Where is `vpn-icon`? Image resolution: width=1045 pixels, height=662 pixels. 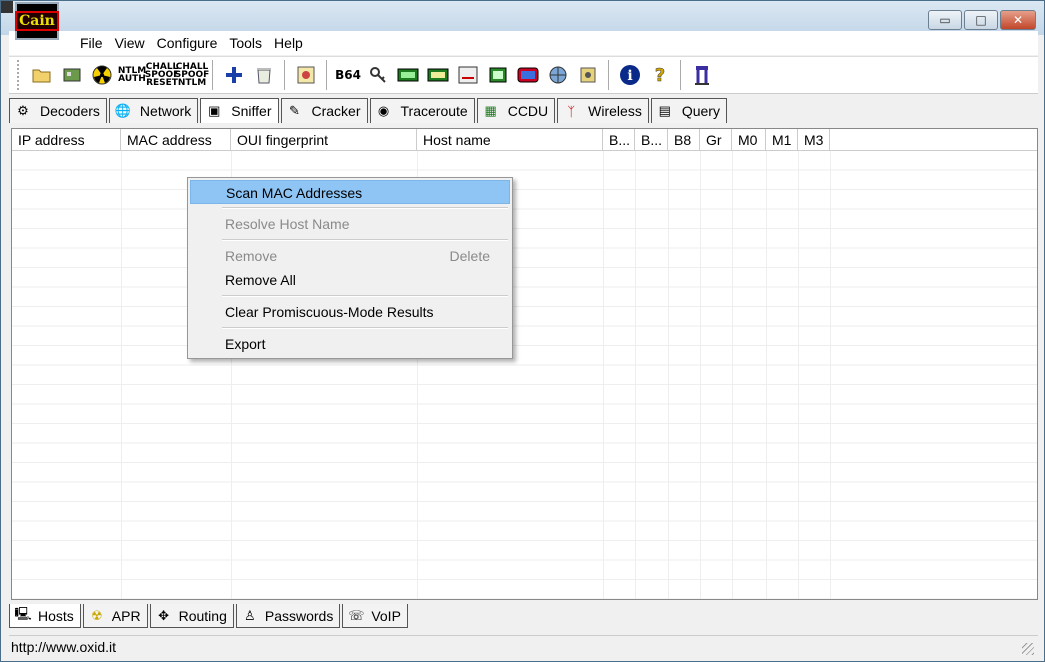
vpn-icon is located at coordinates (408, 75).